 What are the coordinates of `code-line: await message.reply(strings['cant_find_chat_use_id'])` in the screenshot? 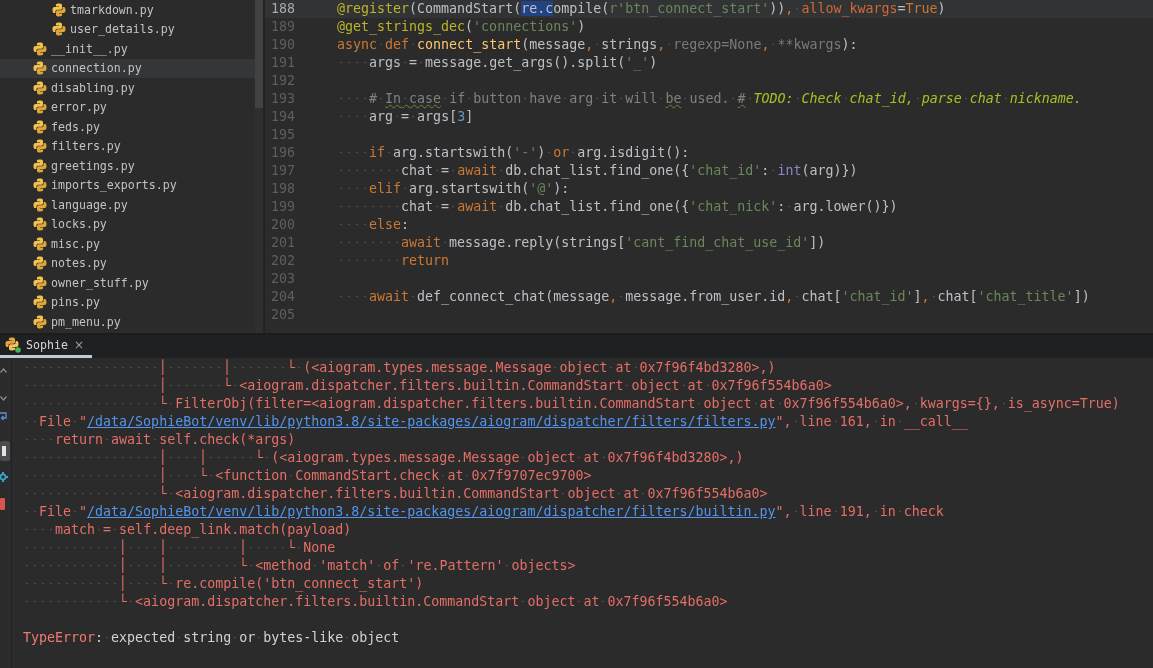 It's located at (581, 243).